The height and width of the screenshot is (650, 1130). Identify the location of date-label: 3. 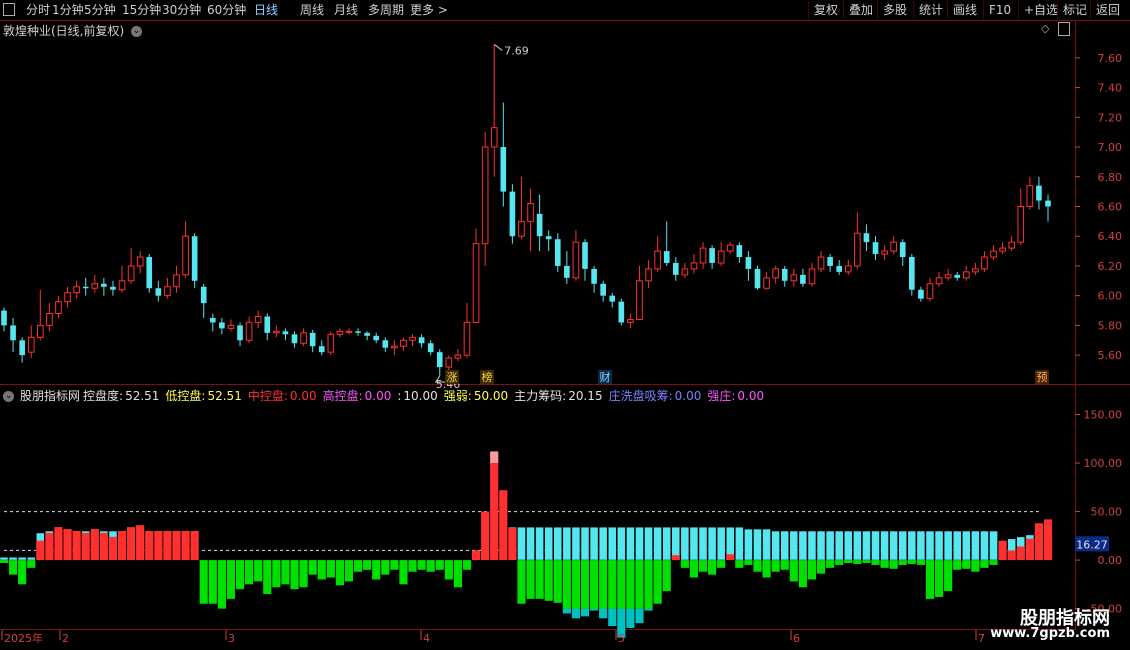
(231, 638).